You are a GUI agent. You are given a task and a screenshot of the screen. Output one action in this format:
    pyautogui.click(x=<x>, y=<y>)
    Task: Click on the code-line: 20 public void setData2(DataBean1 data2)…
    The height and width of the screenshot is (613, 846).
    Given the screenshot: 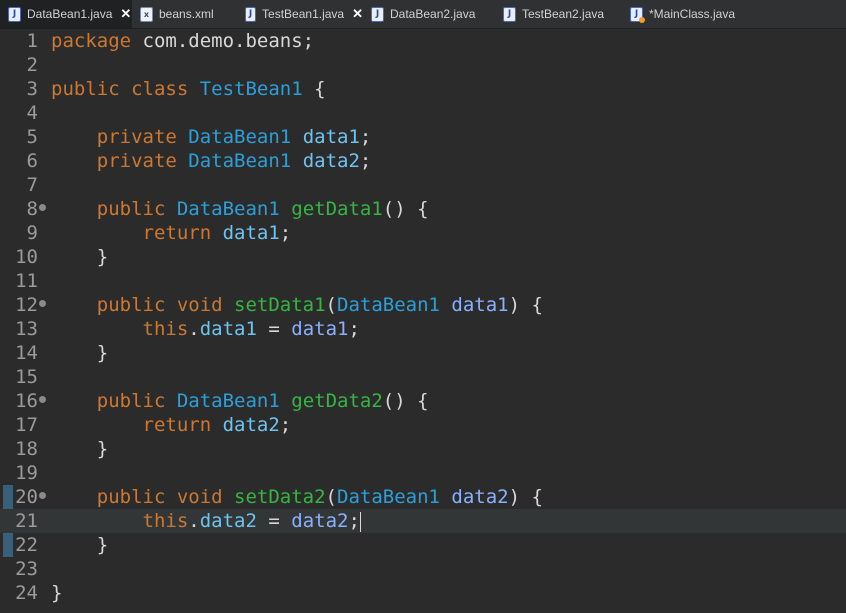 What is the action you would take?
    pyautogui.click(x=423, y=497)
    